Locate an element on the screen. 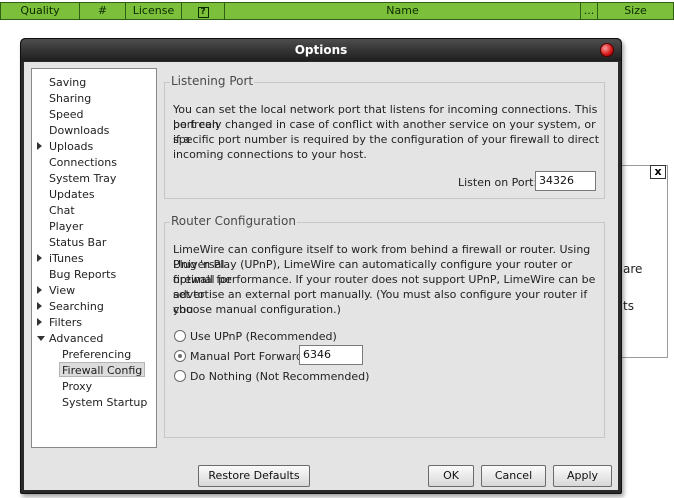 The height and width of the screenshot is (498, 674). tree-item-label: System Tray is located at coordinates (83, 178).